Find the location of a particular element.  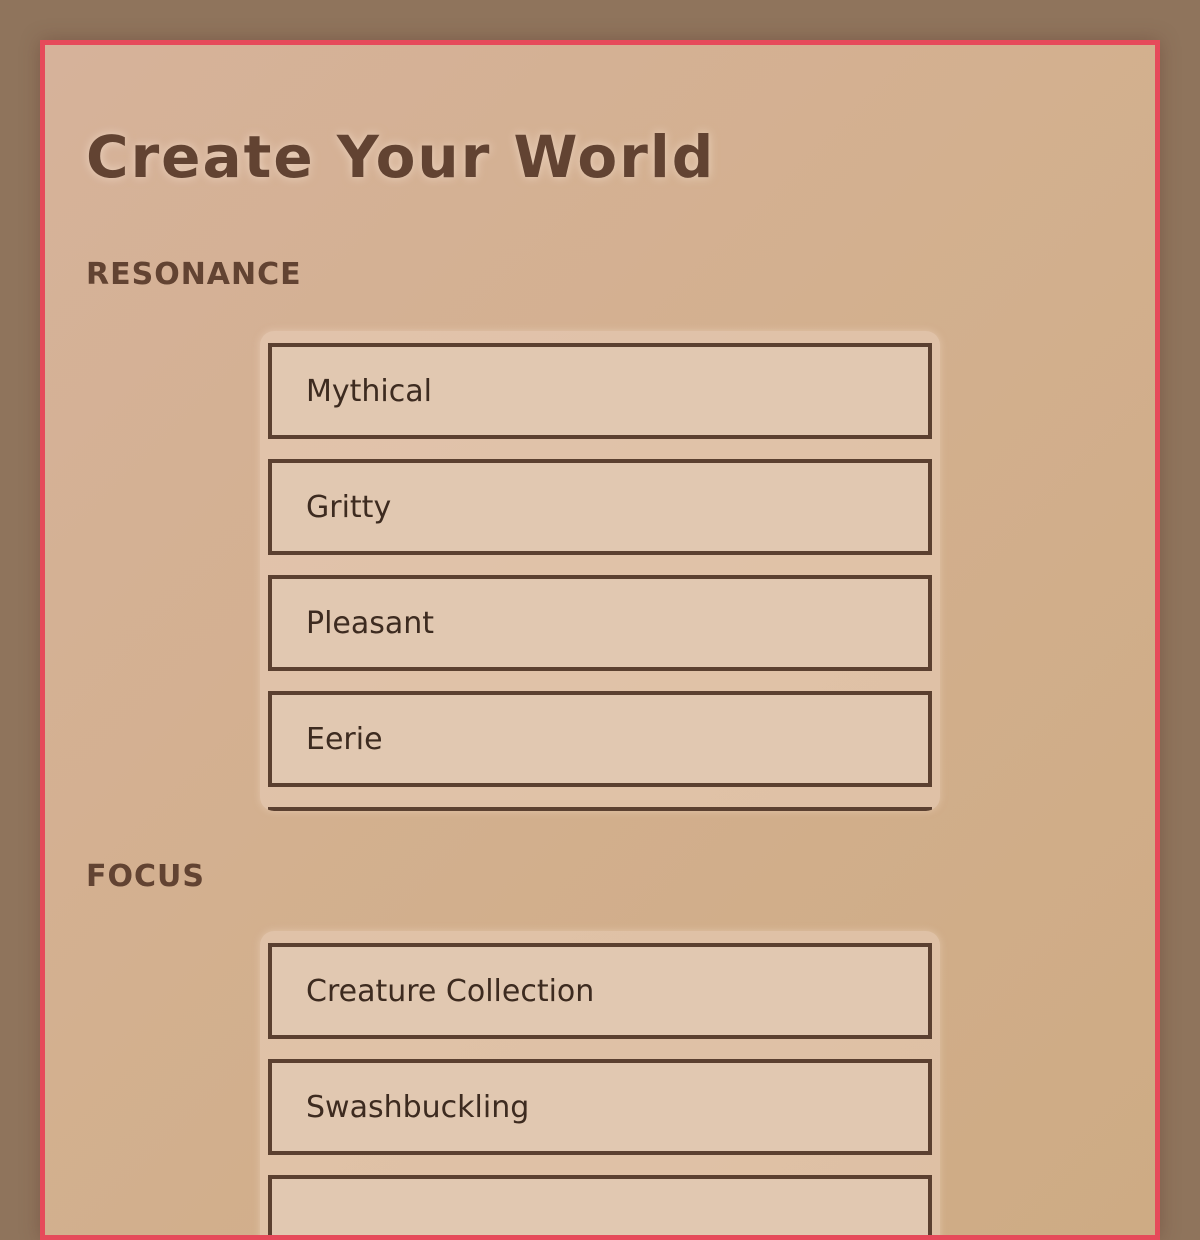

focus-option-creature-collection: Creature Collection is located at coordinates (600, 991).